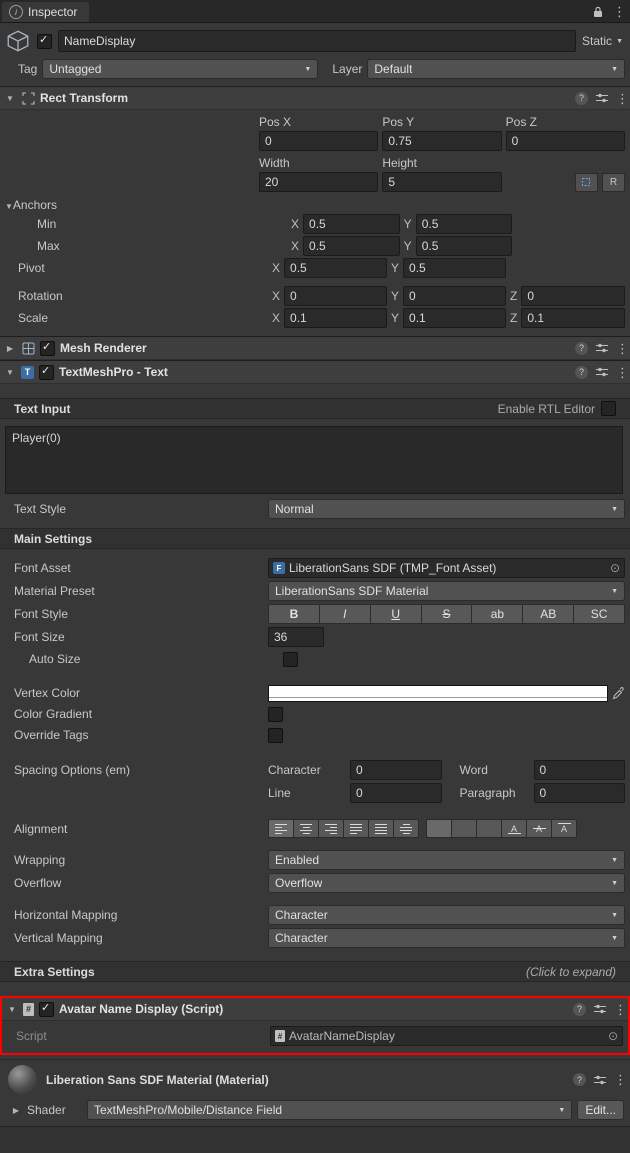  What do you see at coordinates (573, 296) in the screenshot?
I see `rotation-z-field: 0` at bounding box center [573, 296].